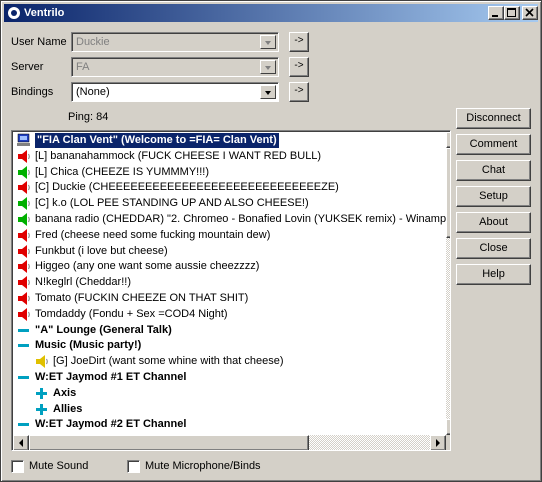 Image resolution: width=542 pixels, height=482 pixels. I want to click on vertical-scrollbar, so click(448, 283).